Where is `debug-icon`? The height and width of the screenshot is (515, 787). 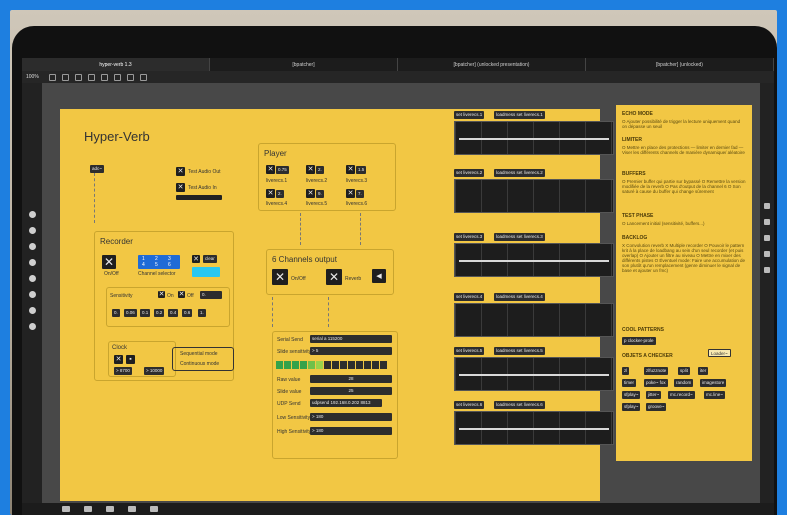 debug-icon is located at coordinates (110, 509).